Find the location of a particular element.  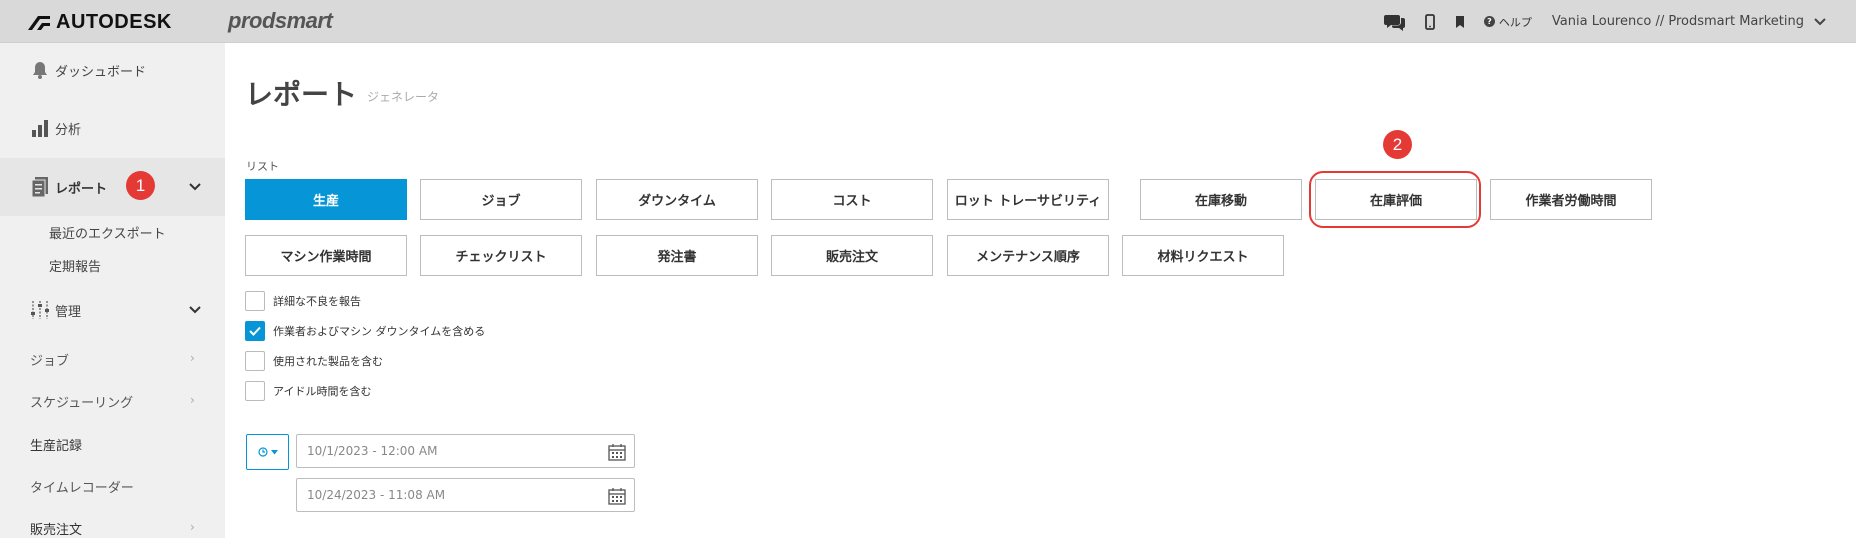

sidebar-item-label: ダッシュボード is located at coordinates (101, 72).